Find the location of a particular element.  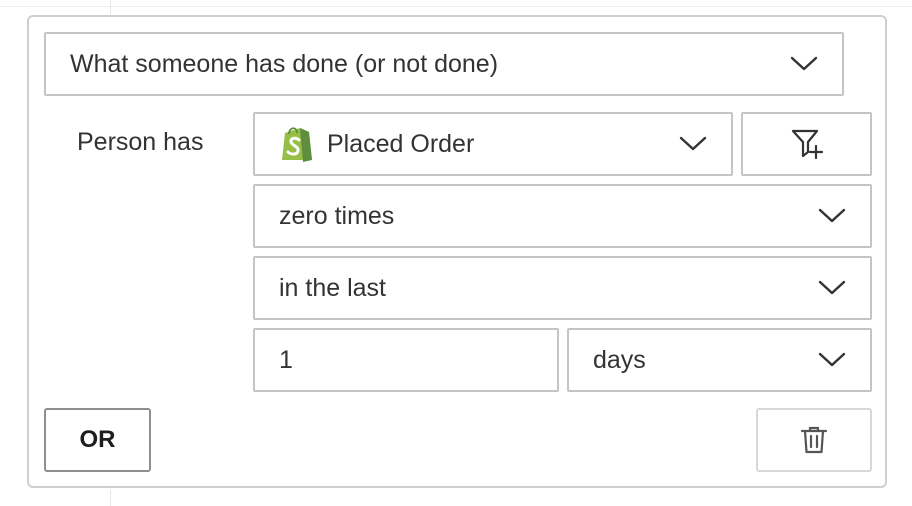

trash-icon is located at coordinates (814, 440).